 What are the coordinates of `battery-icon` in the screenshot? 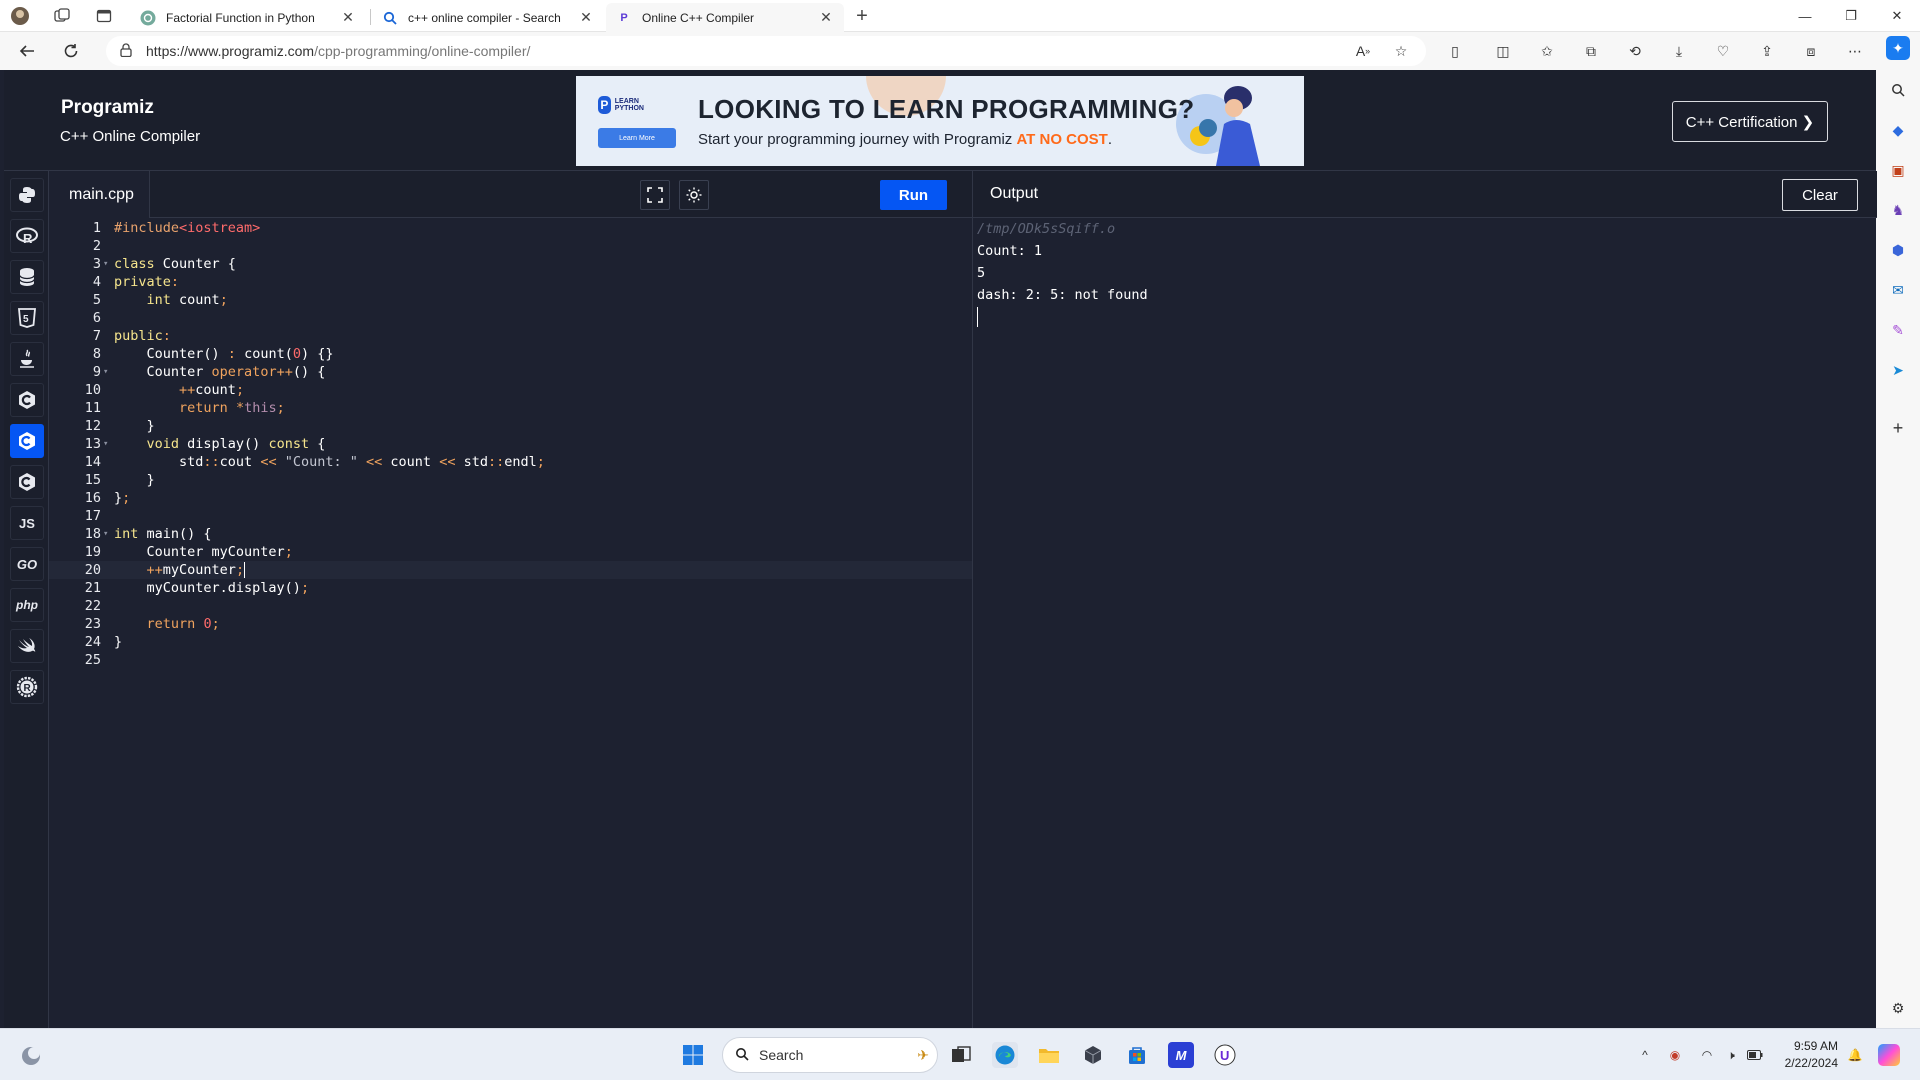 It's located at (1755, 1055).